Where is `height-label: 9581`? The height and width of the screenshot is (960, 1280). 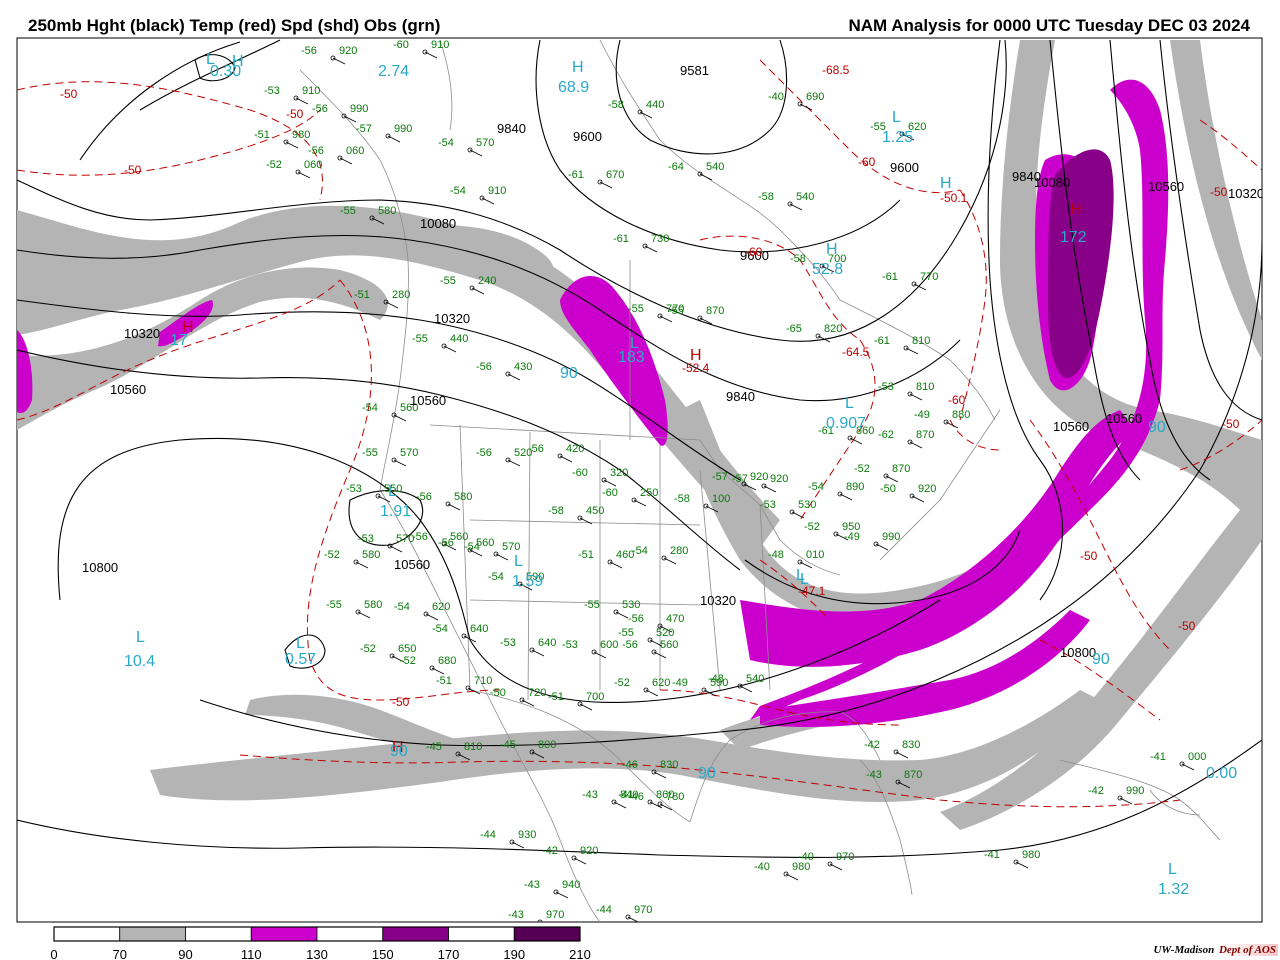
height-label: 9581 is located at coordinates (694, 70).